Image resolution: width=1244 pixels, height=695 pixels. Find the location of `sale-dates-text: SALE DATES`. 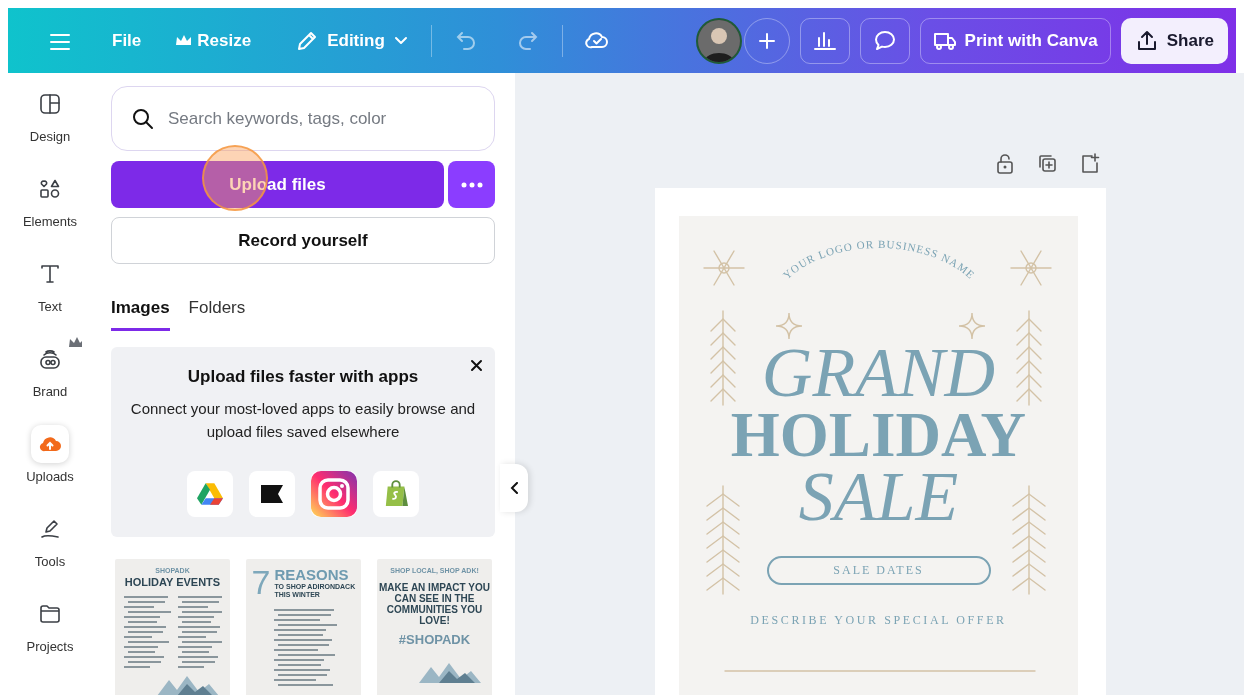

sale-dates-text: SALE DATES is located at coordinates (878, 570).